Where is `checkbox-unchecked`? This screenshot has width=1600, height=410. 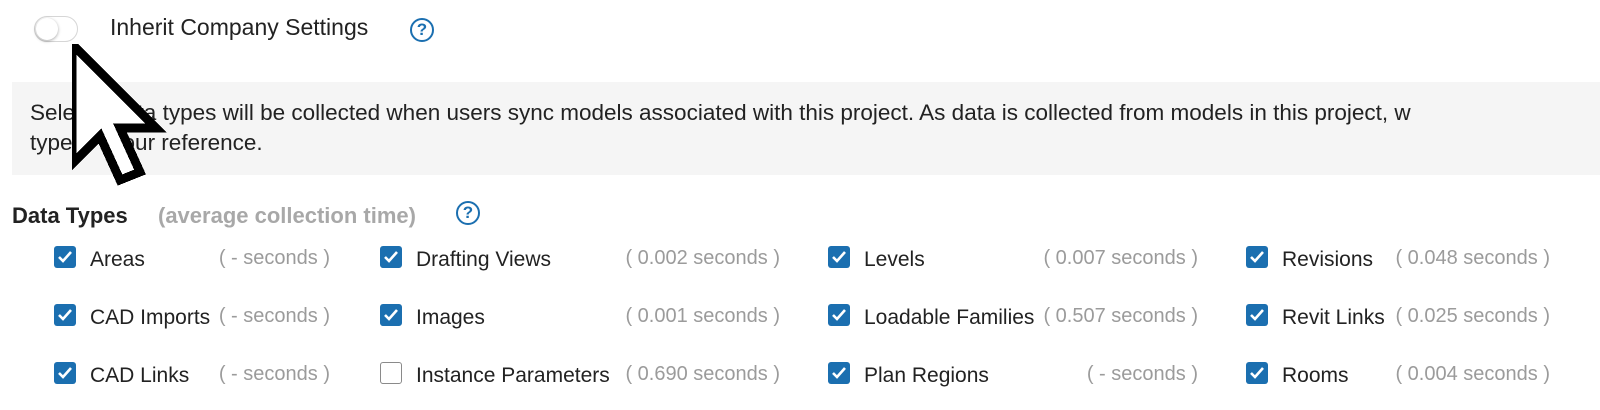
checkbox-unchecked is located at coordinates (391, 373).